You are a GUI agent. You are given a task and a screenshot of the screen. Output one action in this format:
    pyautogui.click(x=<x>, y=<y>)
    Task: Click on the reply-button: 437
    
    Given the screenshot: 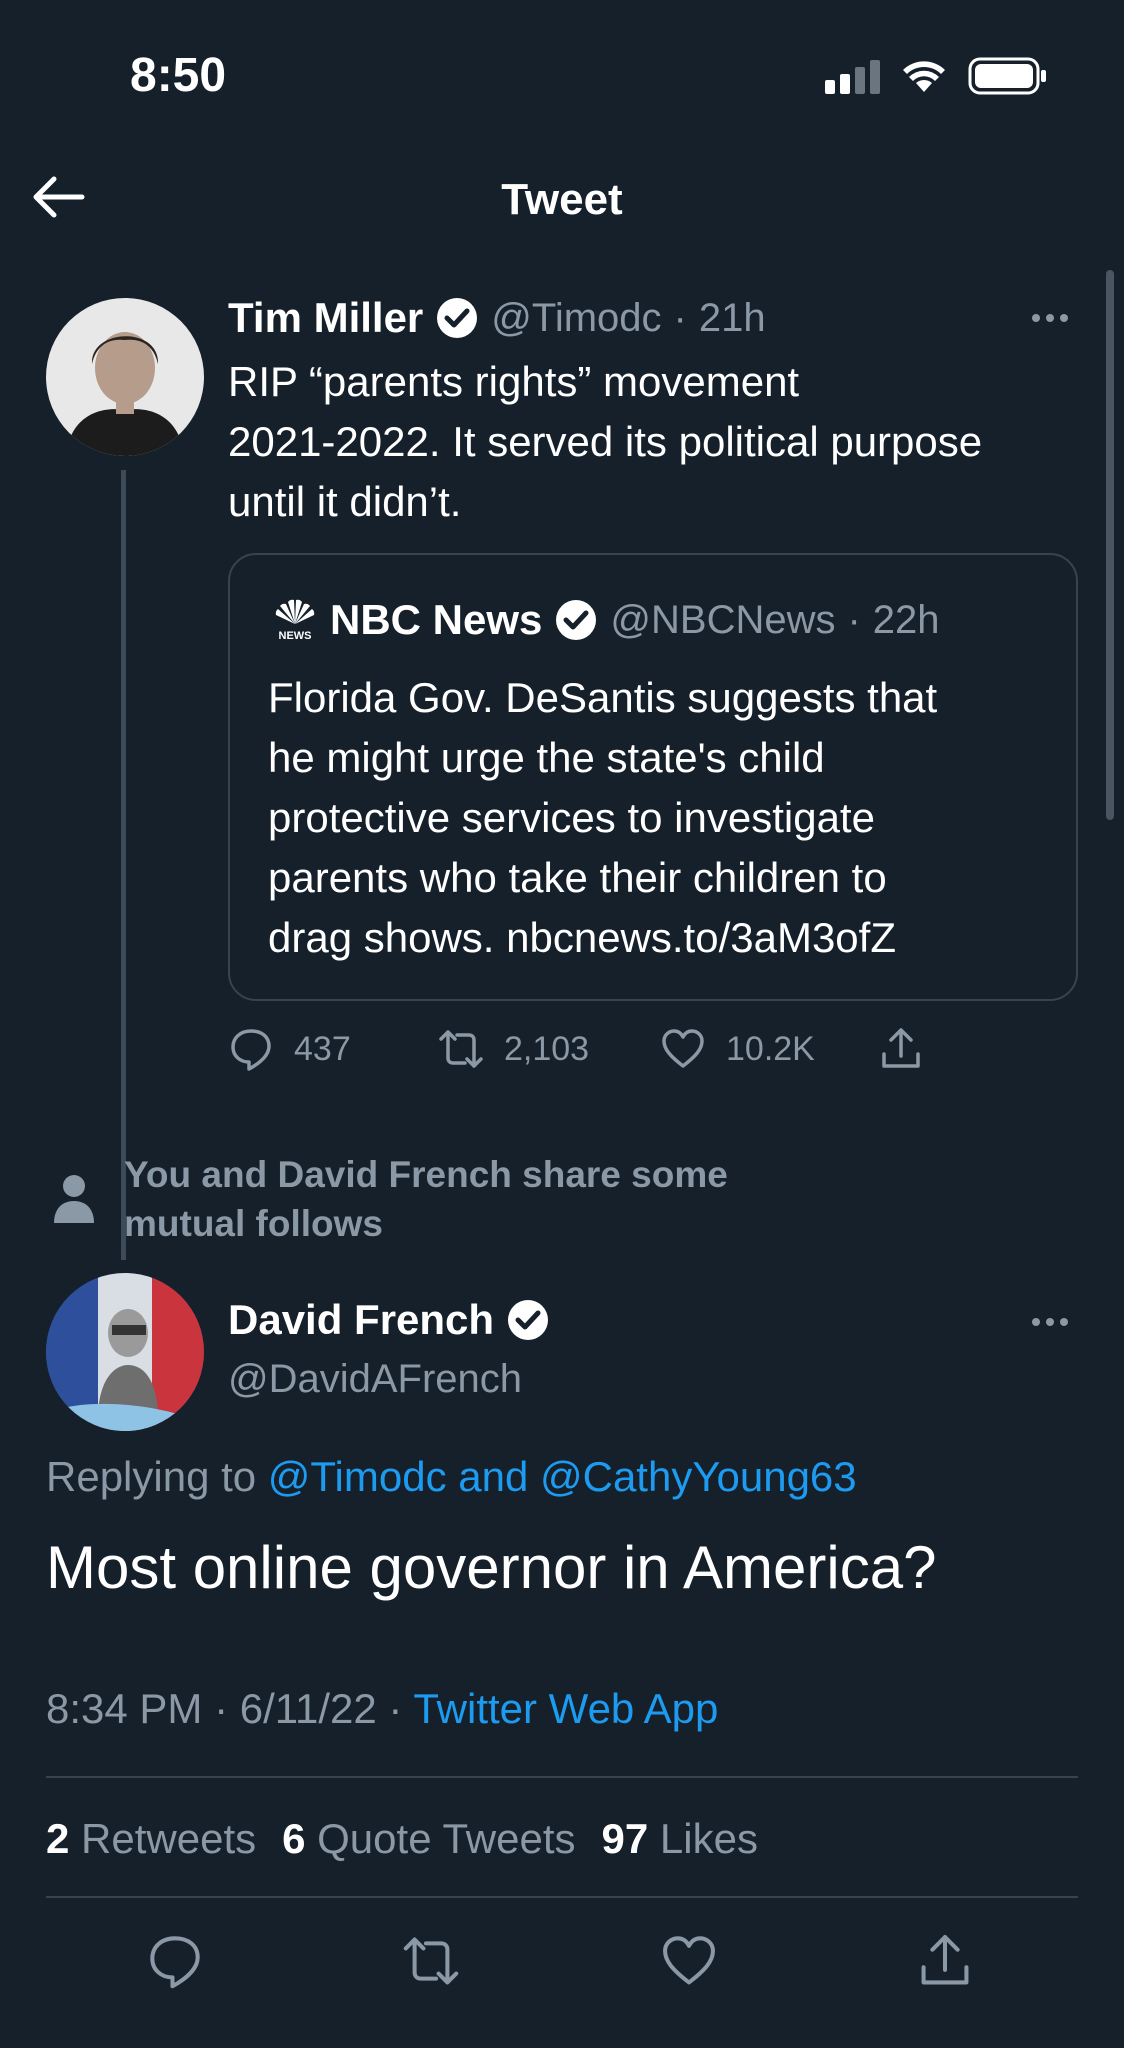 What is the action you would take?
    pyautogui.click(x=333, y=1049)
    